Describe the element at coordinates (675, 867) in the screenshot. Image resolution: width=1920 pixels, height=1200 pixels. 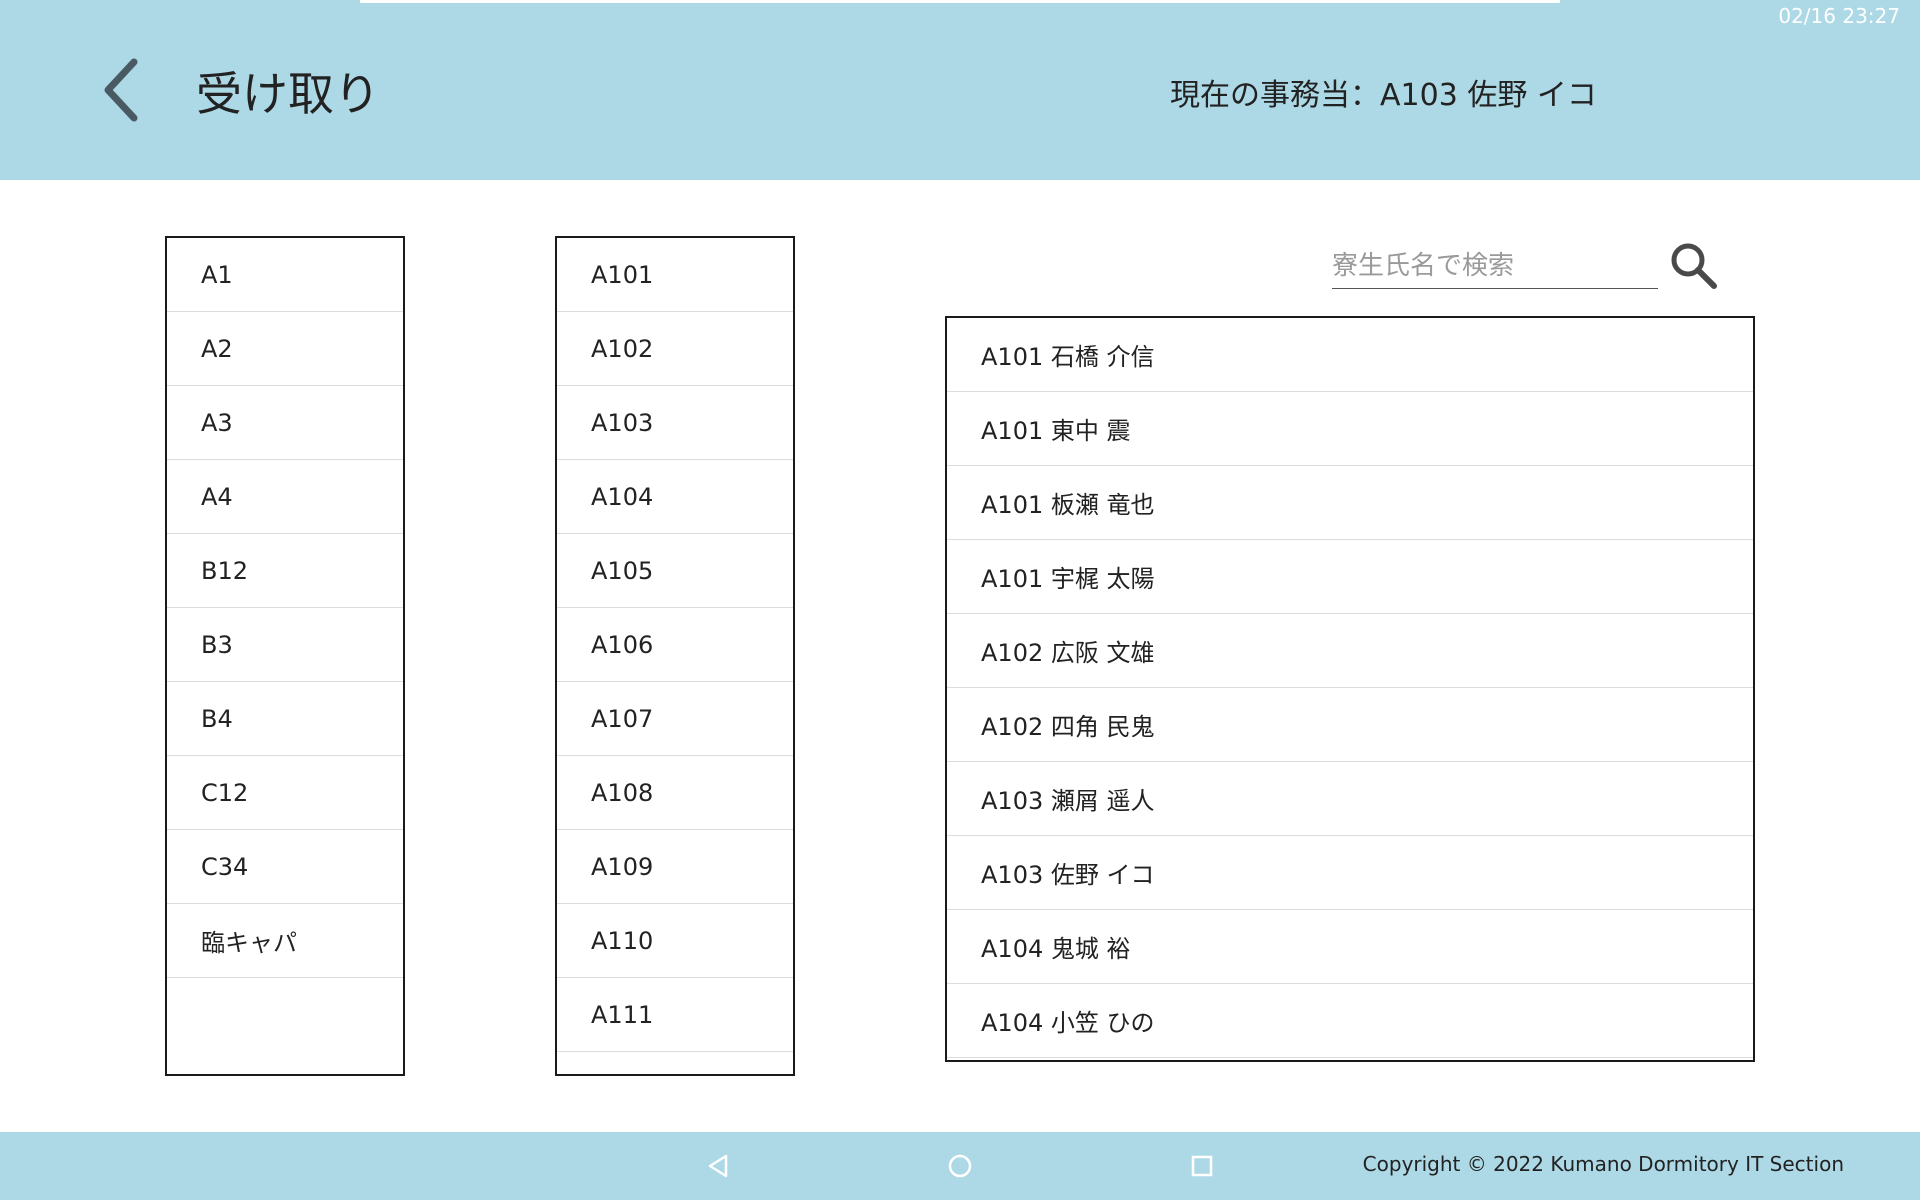
I see `room-list-item: A109` at that location.